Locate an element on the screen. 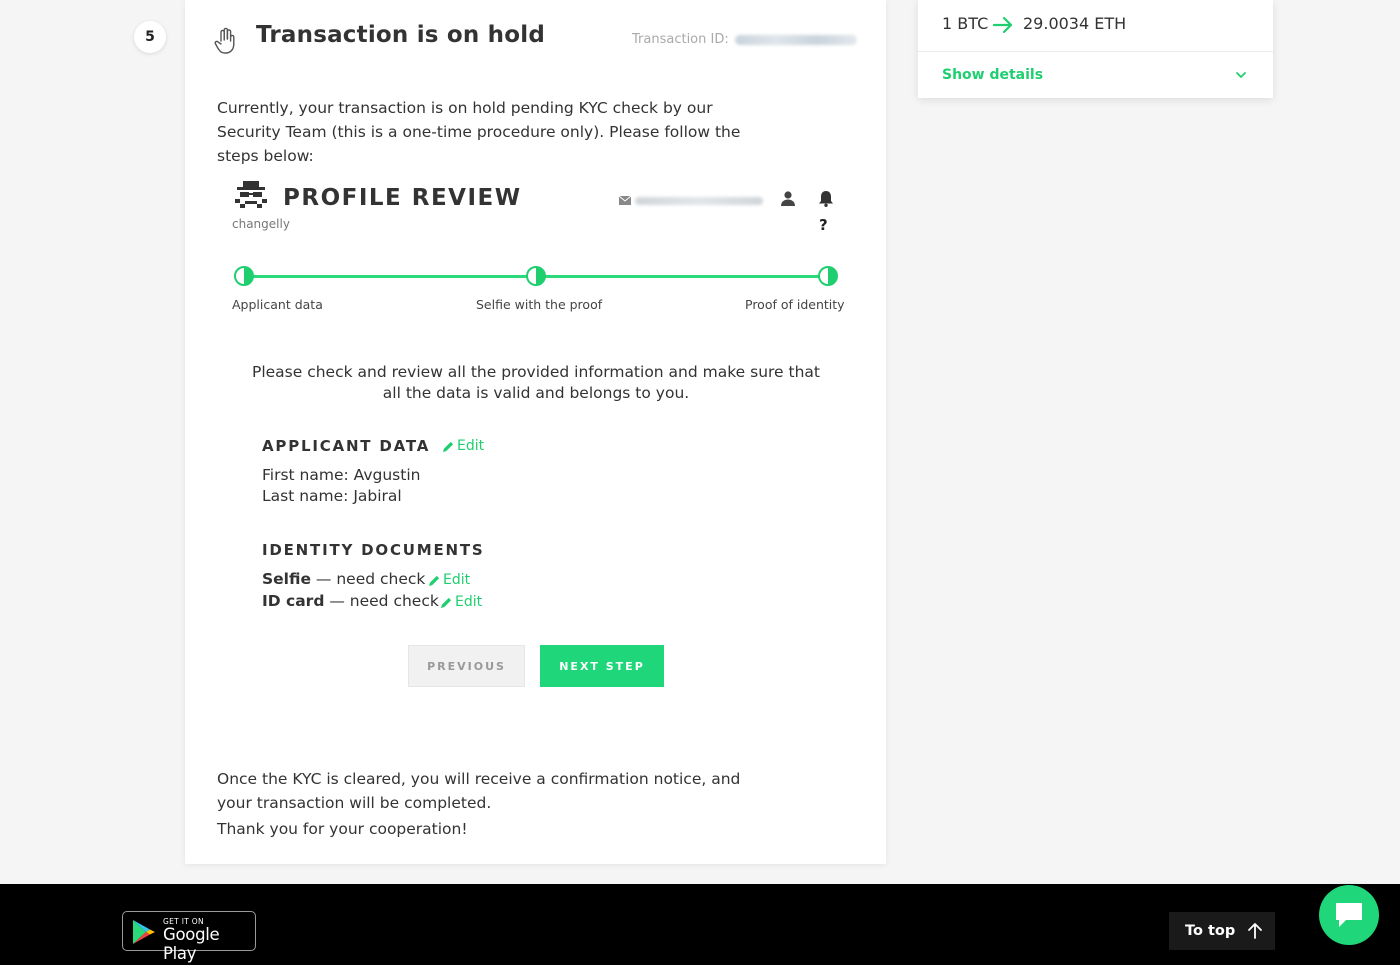 This screenshot has height=965, width=1400. edit-selfie-link: Edit is located at coordinates (449, 580).